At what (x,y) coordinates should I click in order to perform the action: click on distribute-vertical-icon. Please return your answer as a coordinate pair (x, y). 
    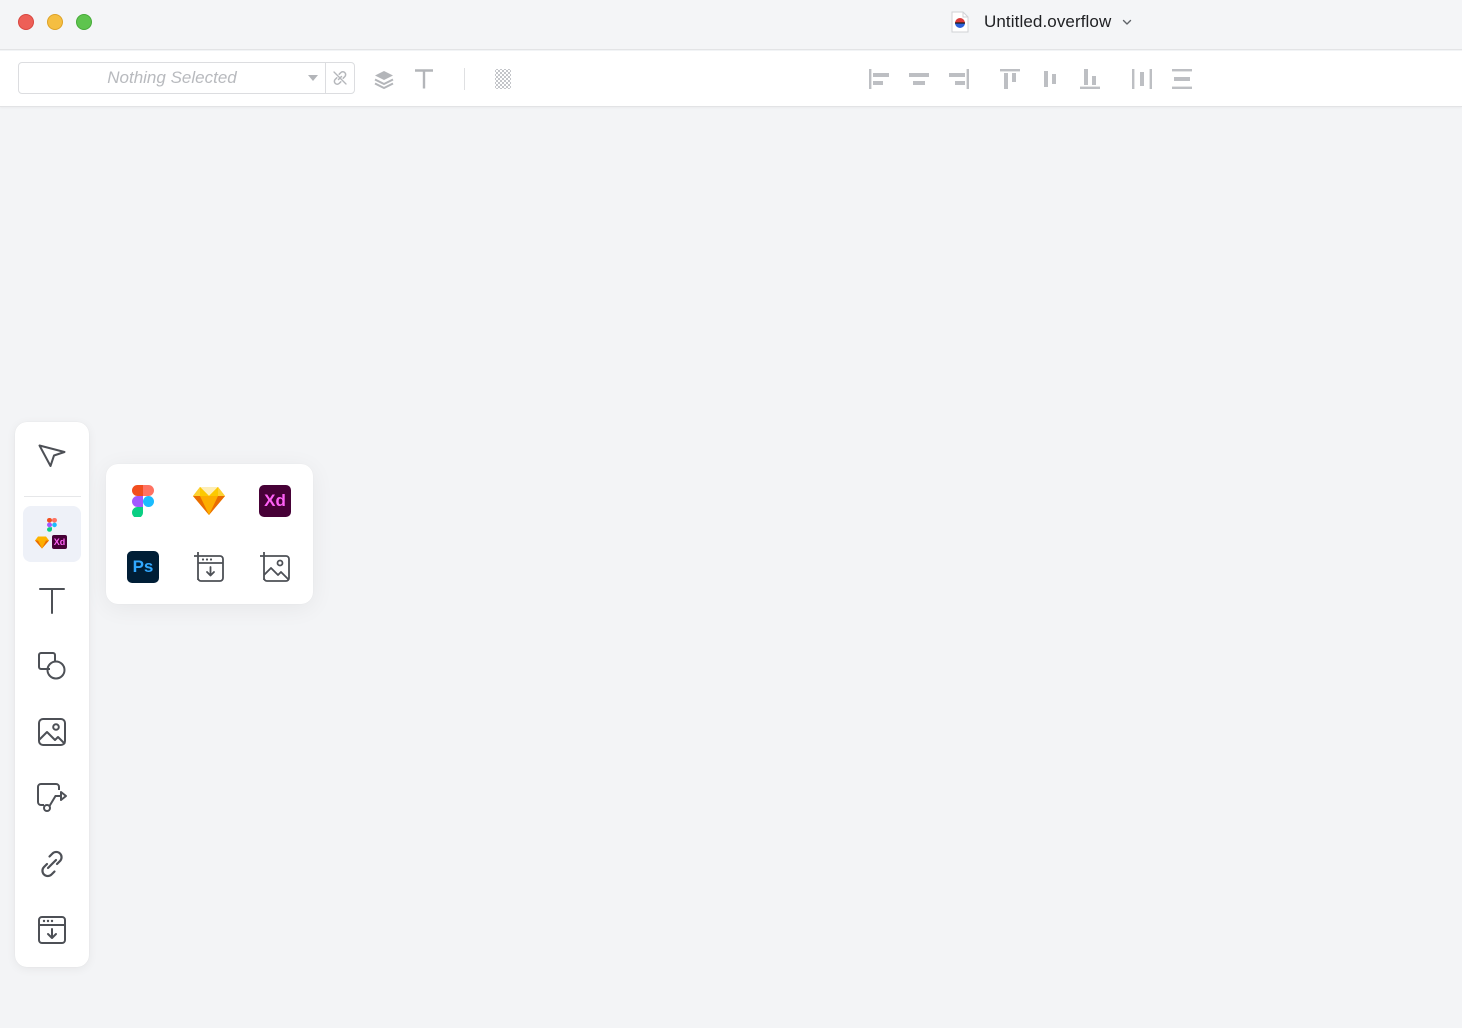
    Looking at the image, I should click on (1182, 79).